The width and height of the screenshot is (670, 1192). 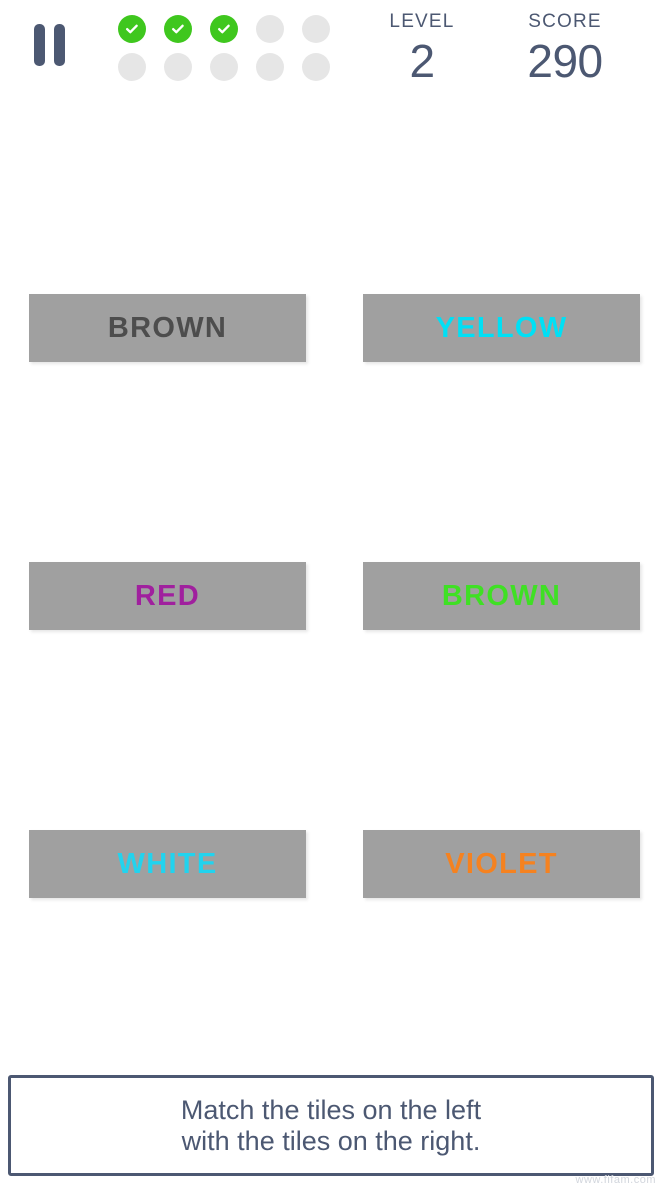 I want to click on tile-left-row2: RED, so click(x=167, y=596).